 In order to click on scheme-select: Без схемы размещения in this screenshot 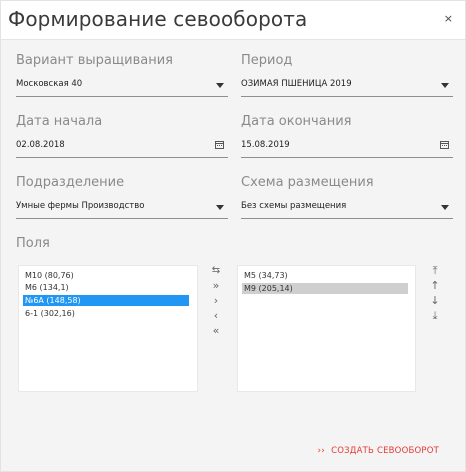, I will do `click(347, 208)`.